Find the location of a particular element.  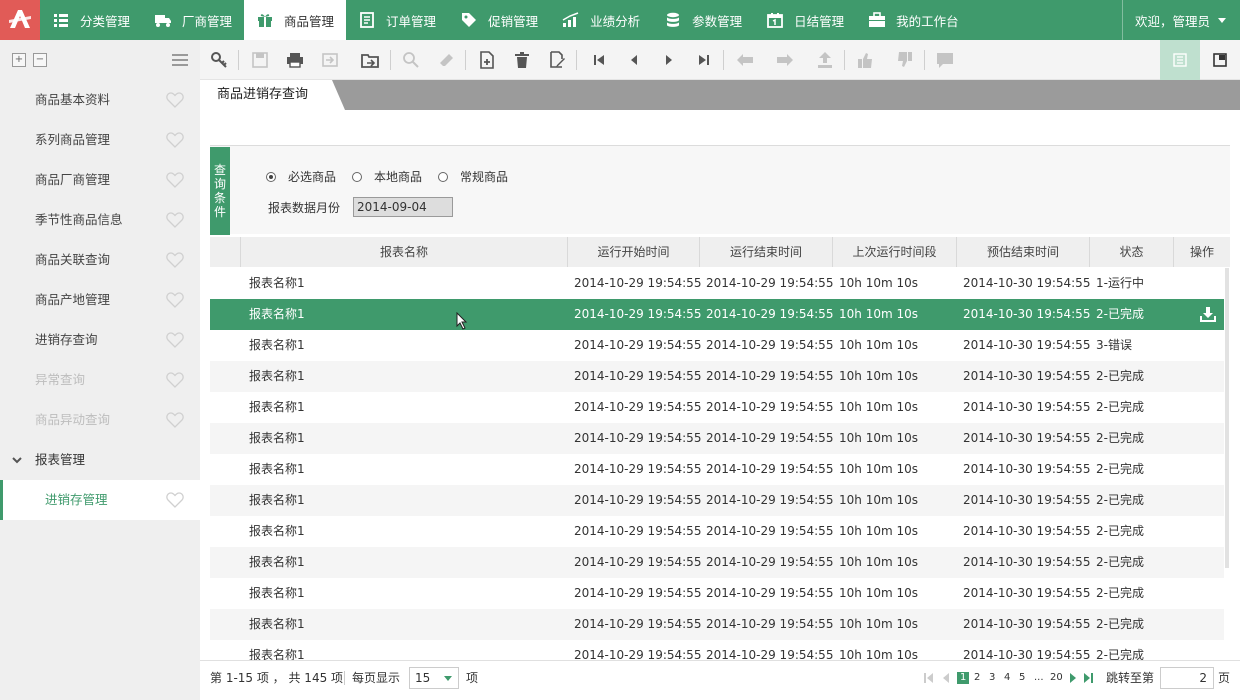

export-icon is located at coordinates (330, 60).